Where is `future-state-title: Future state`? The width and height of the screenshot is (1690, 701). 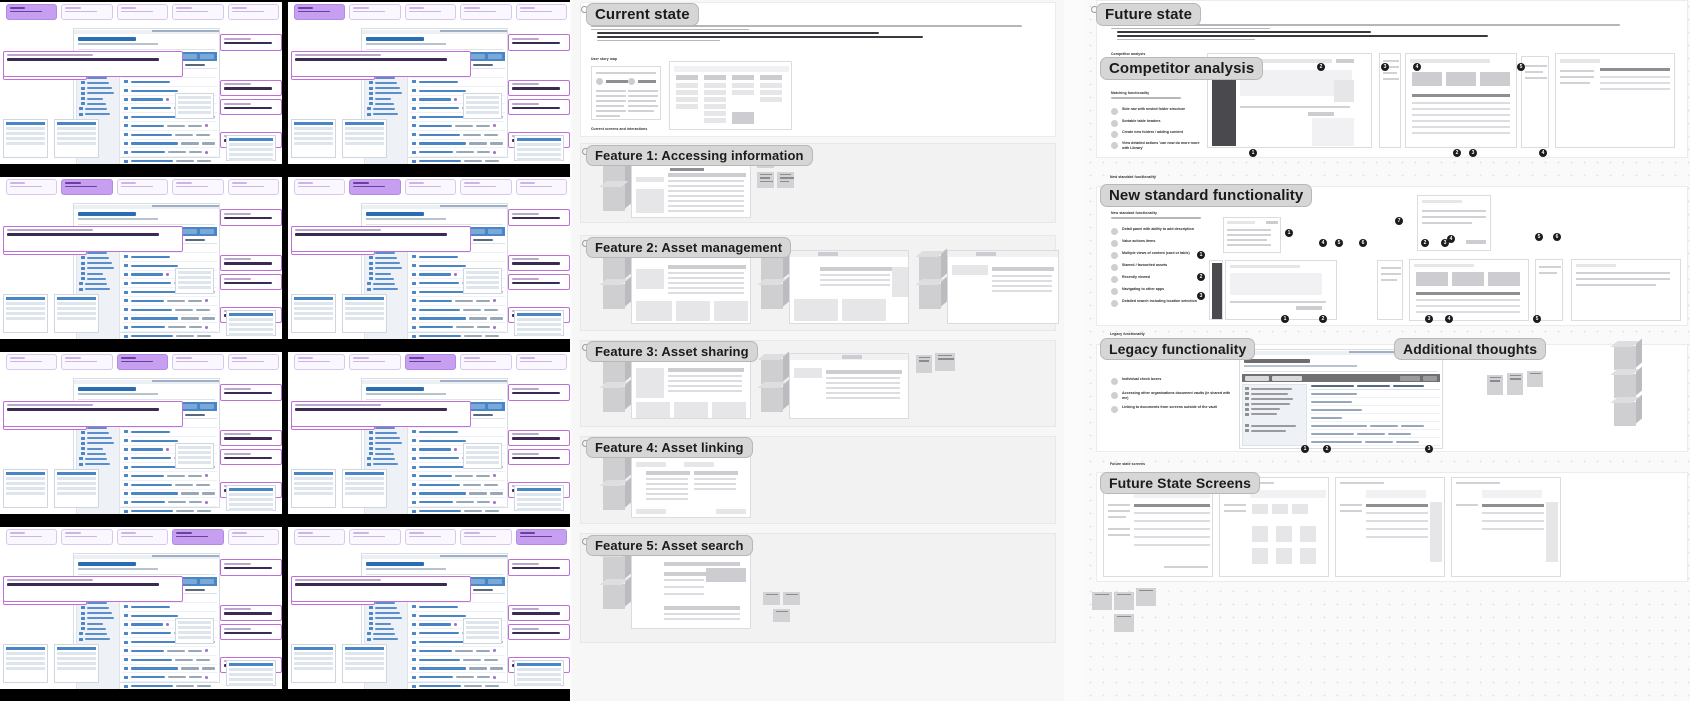 future-state-title: Future state is located at coordinates (1149, 14).